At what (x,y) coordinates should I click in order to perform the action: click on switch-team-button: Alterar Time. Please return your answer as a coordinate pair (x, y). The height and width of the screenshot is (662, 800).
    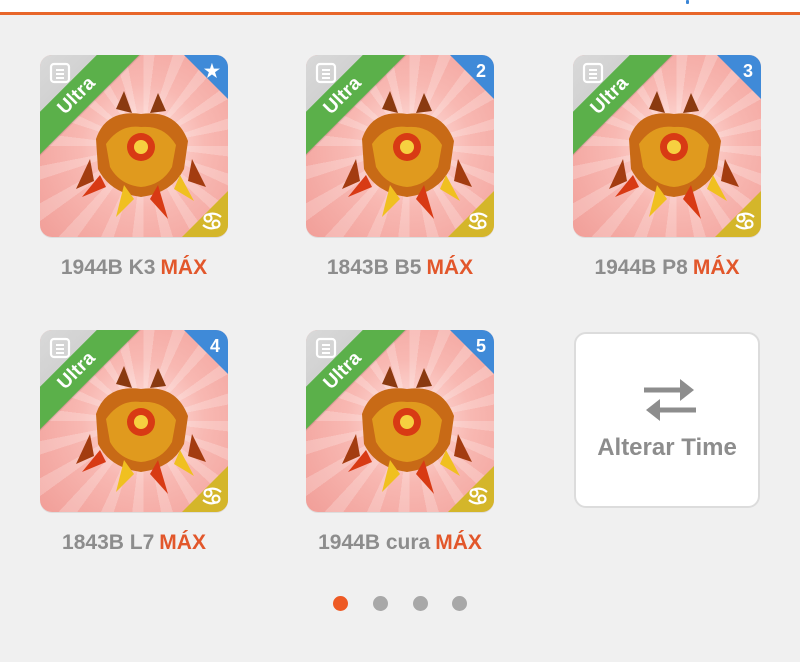
    Looking at the image, I should click on (667, 420).